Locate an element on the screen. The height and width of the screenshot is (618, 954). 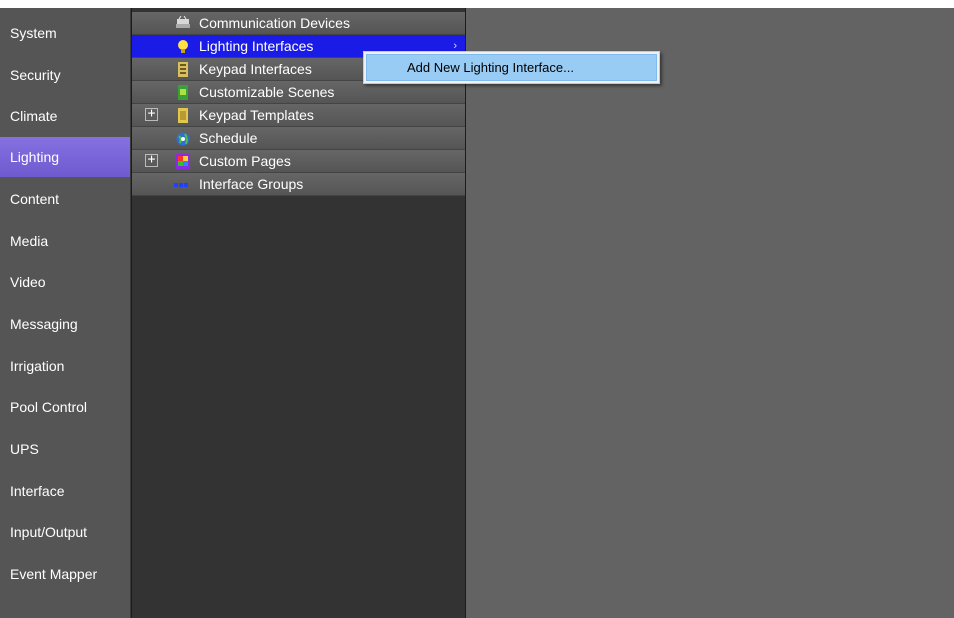
sidebar-item-content: Content is located at coordinates (65, 199).